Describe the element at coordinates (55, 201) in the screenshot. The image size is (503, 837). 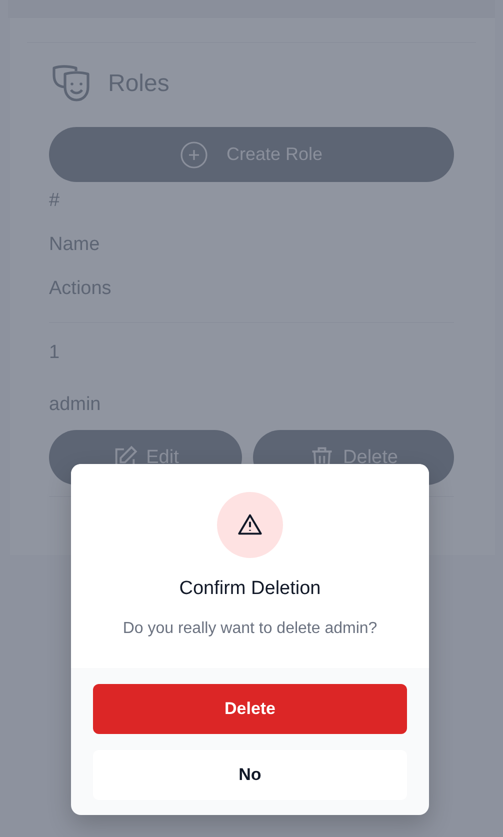
I see `column-header: #` at that location.